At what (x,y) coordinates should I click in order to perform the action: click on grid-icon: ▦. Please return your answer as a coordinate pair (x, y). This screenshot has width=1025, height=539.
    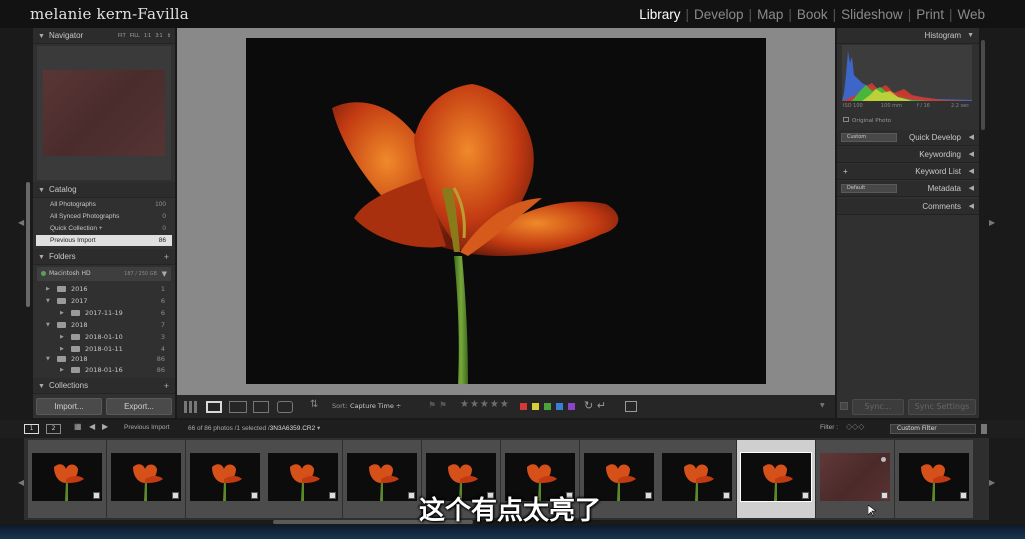
    Looking at the image, I should click on (78, 426).